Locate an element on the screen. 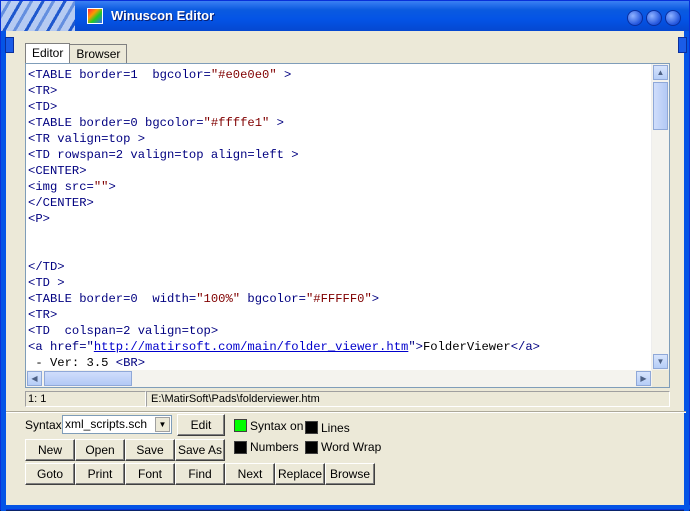 The image size is (690, 511). vertical-scrollbar: ▲ ▼ is located at coordinates (660, 217).